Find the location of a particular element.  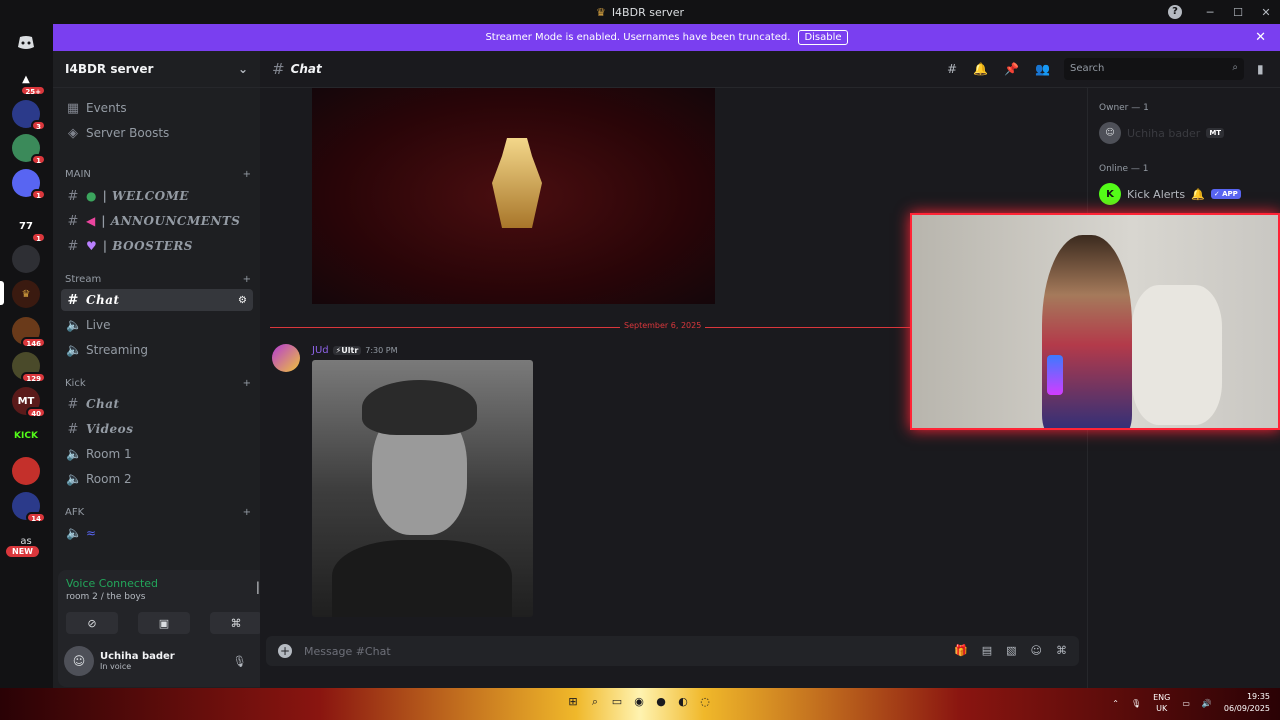

add-attachment-icon: + is located at coordinates (285, 651).